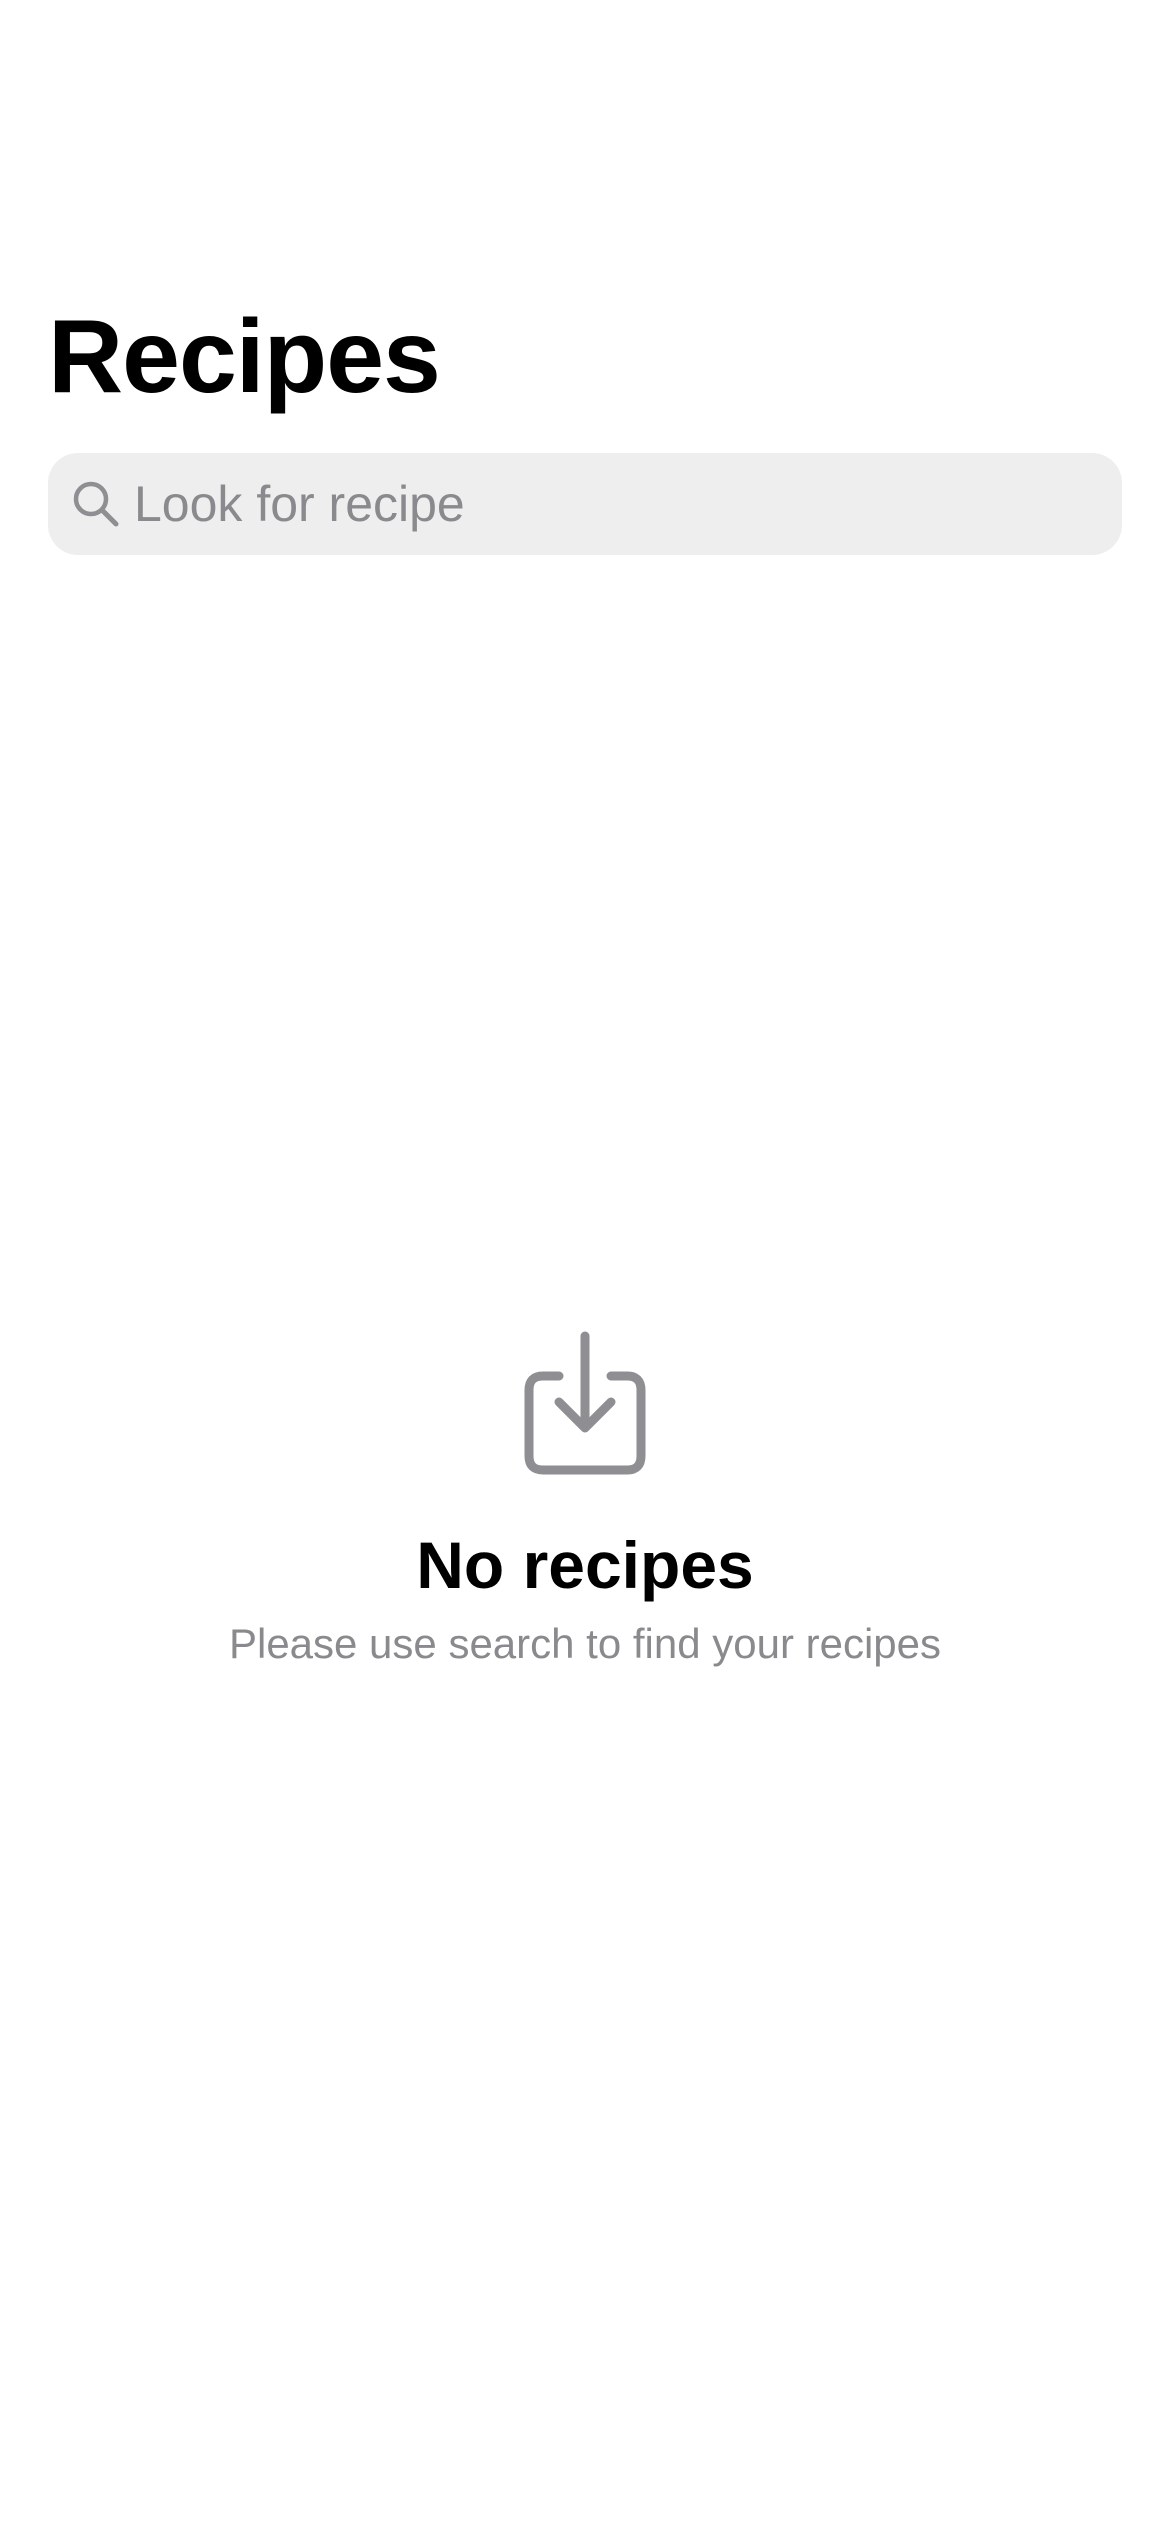 This screenshot has height=2532, width=1170. I want to click on tray-arrow-down-icon, so click(585, 1403).